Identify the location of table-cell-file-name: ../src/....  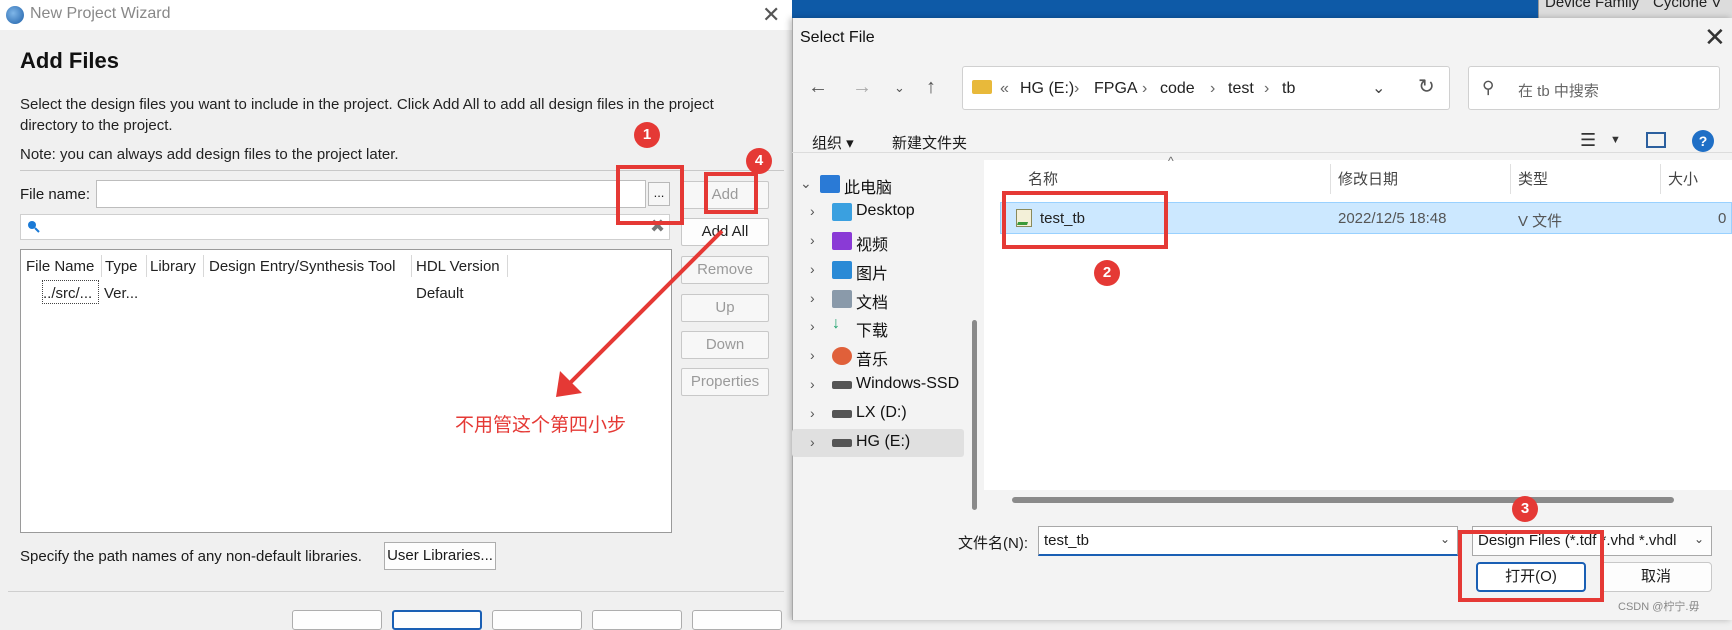
(67, 293).